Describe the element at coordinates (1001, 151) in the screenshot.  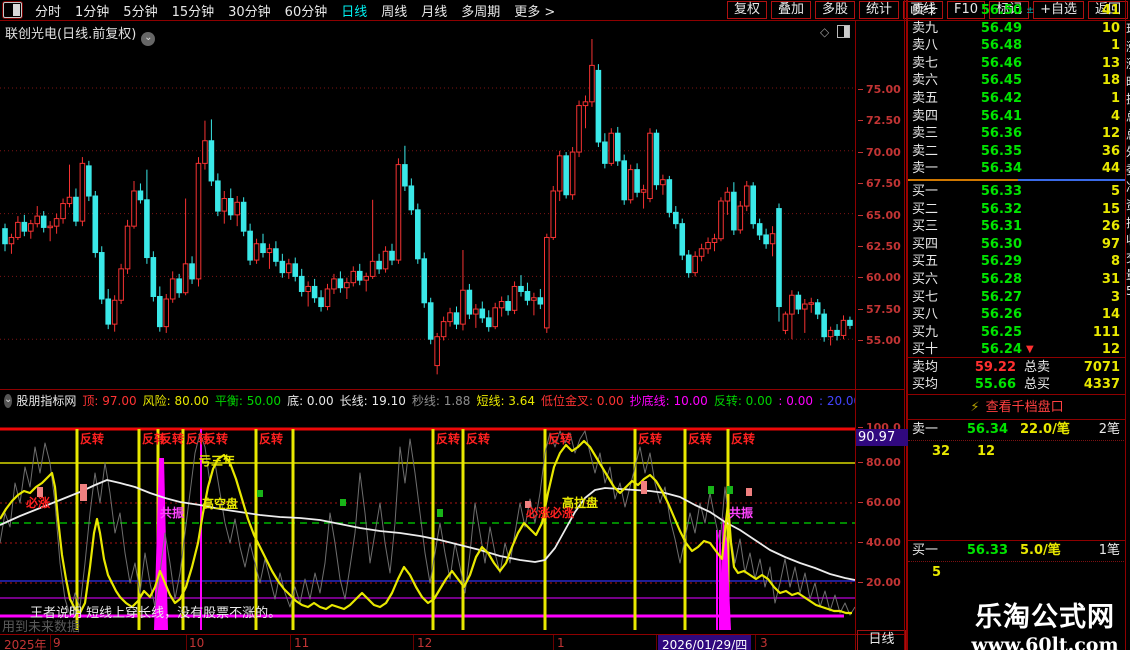
I see `ask-row-2-price: 56.35` at that location.